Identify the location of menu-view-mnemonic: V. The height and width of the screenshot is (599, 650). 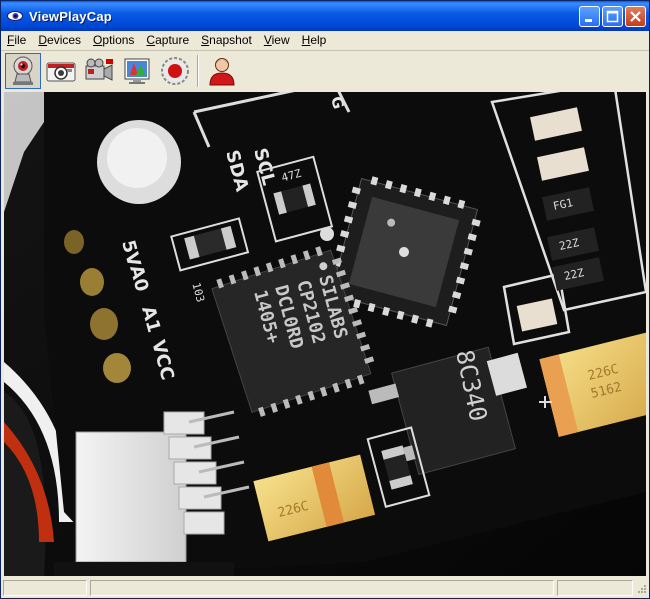
(267, 40).